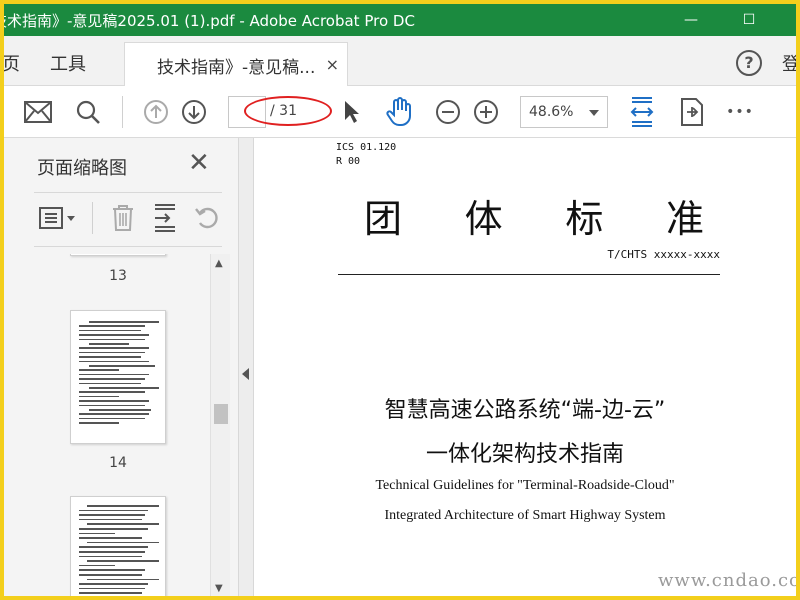  I want to click on title-rule, so click(529, 274).